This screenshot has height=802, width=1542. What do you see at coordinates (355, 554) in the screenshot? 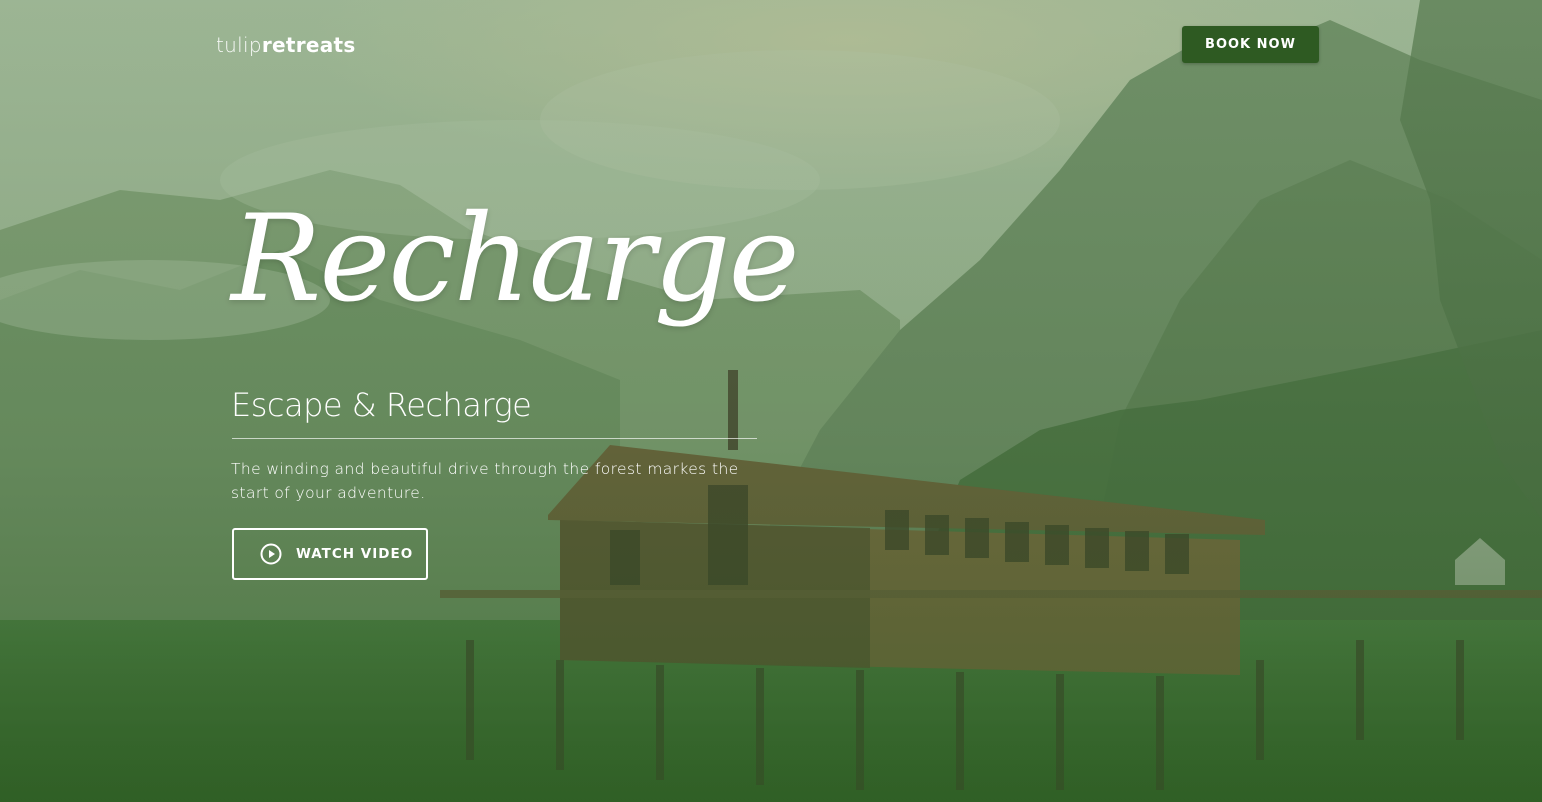
I see `watch-video-label: WATCH VIDEO` at bounding box center [355, 554].